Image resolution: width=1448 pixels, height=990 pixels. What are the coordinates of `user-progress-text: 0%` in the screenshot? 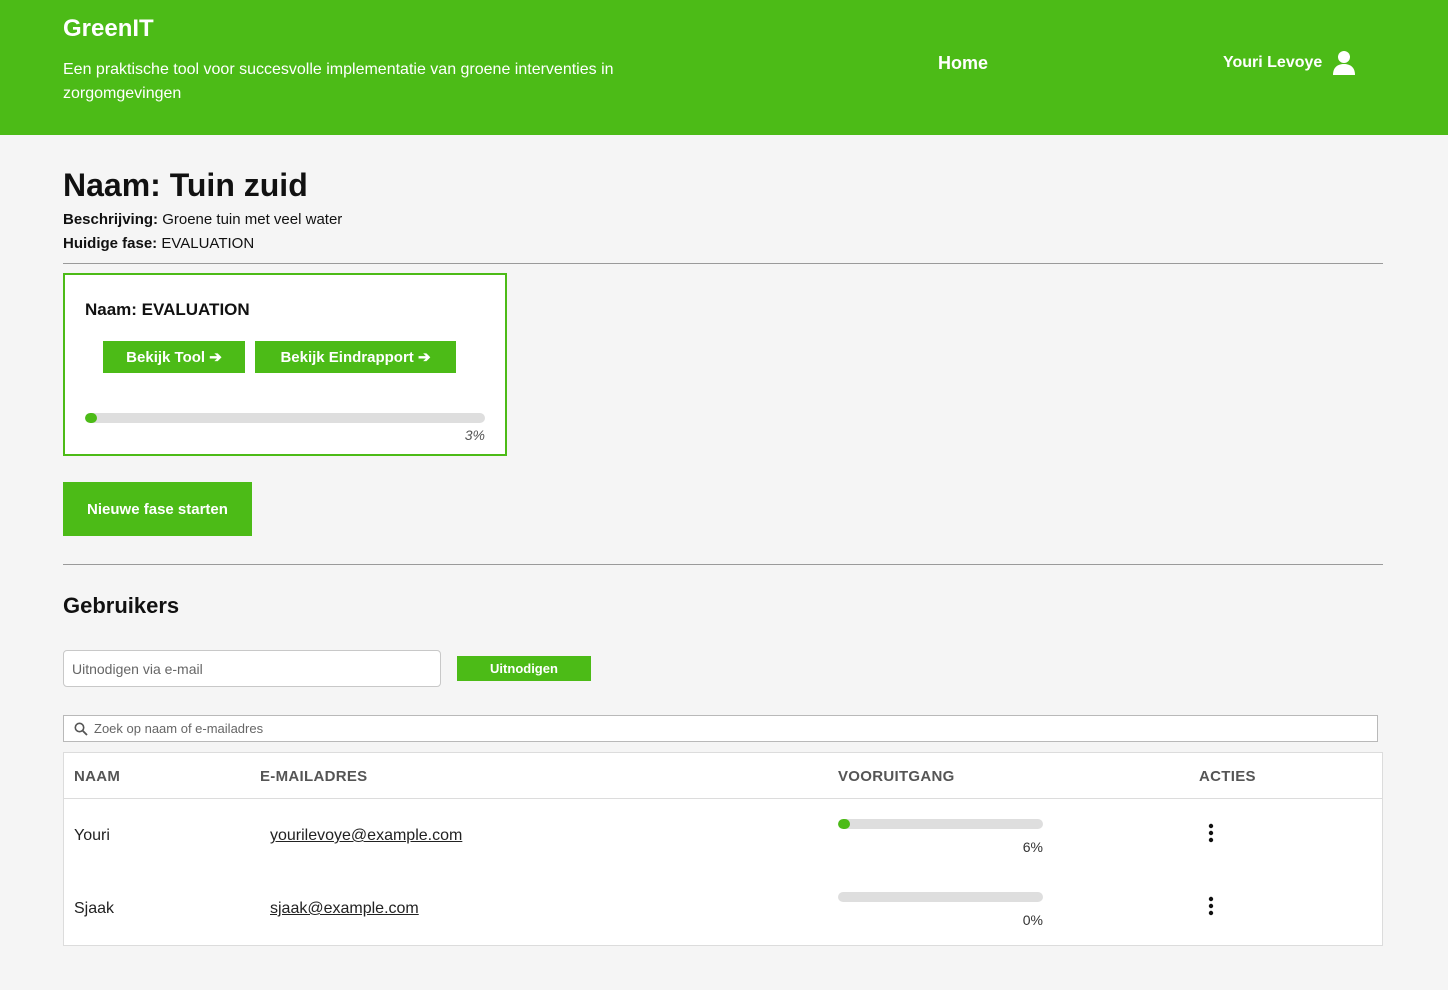 It's located at (1032, 920).